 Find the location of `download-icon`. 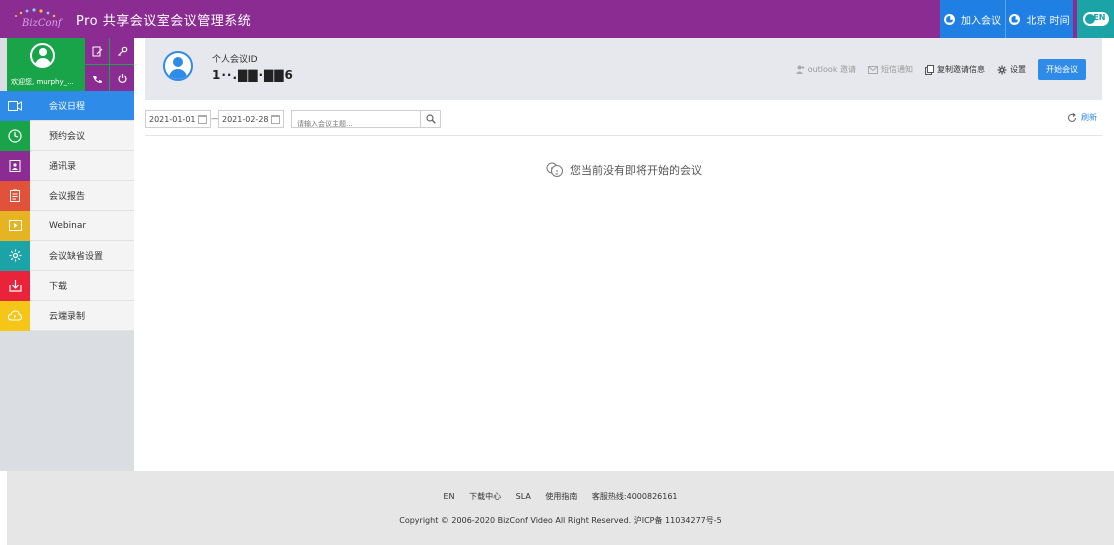

download-icon is located at coordinates (15, 285).